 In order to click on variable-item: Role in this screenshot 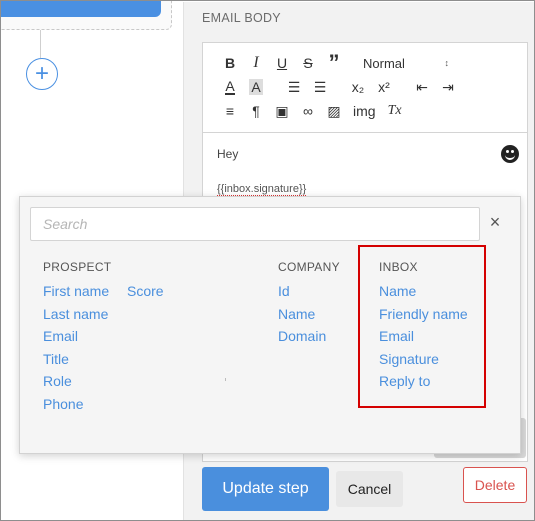, I will do `click(76, 384)`.